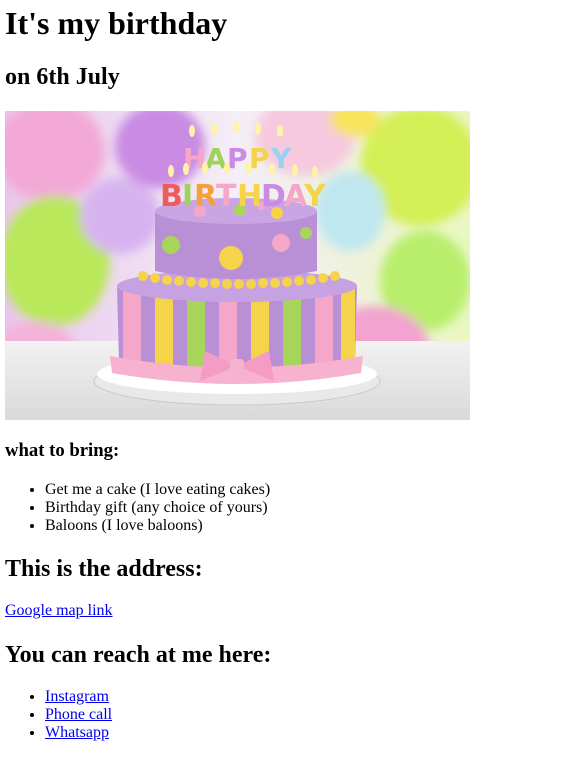 This screenshot has height=763, width=580. I want to click on list-item: Phone call, so click(78, 715).